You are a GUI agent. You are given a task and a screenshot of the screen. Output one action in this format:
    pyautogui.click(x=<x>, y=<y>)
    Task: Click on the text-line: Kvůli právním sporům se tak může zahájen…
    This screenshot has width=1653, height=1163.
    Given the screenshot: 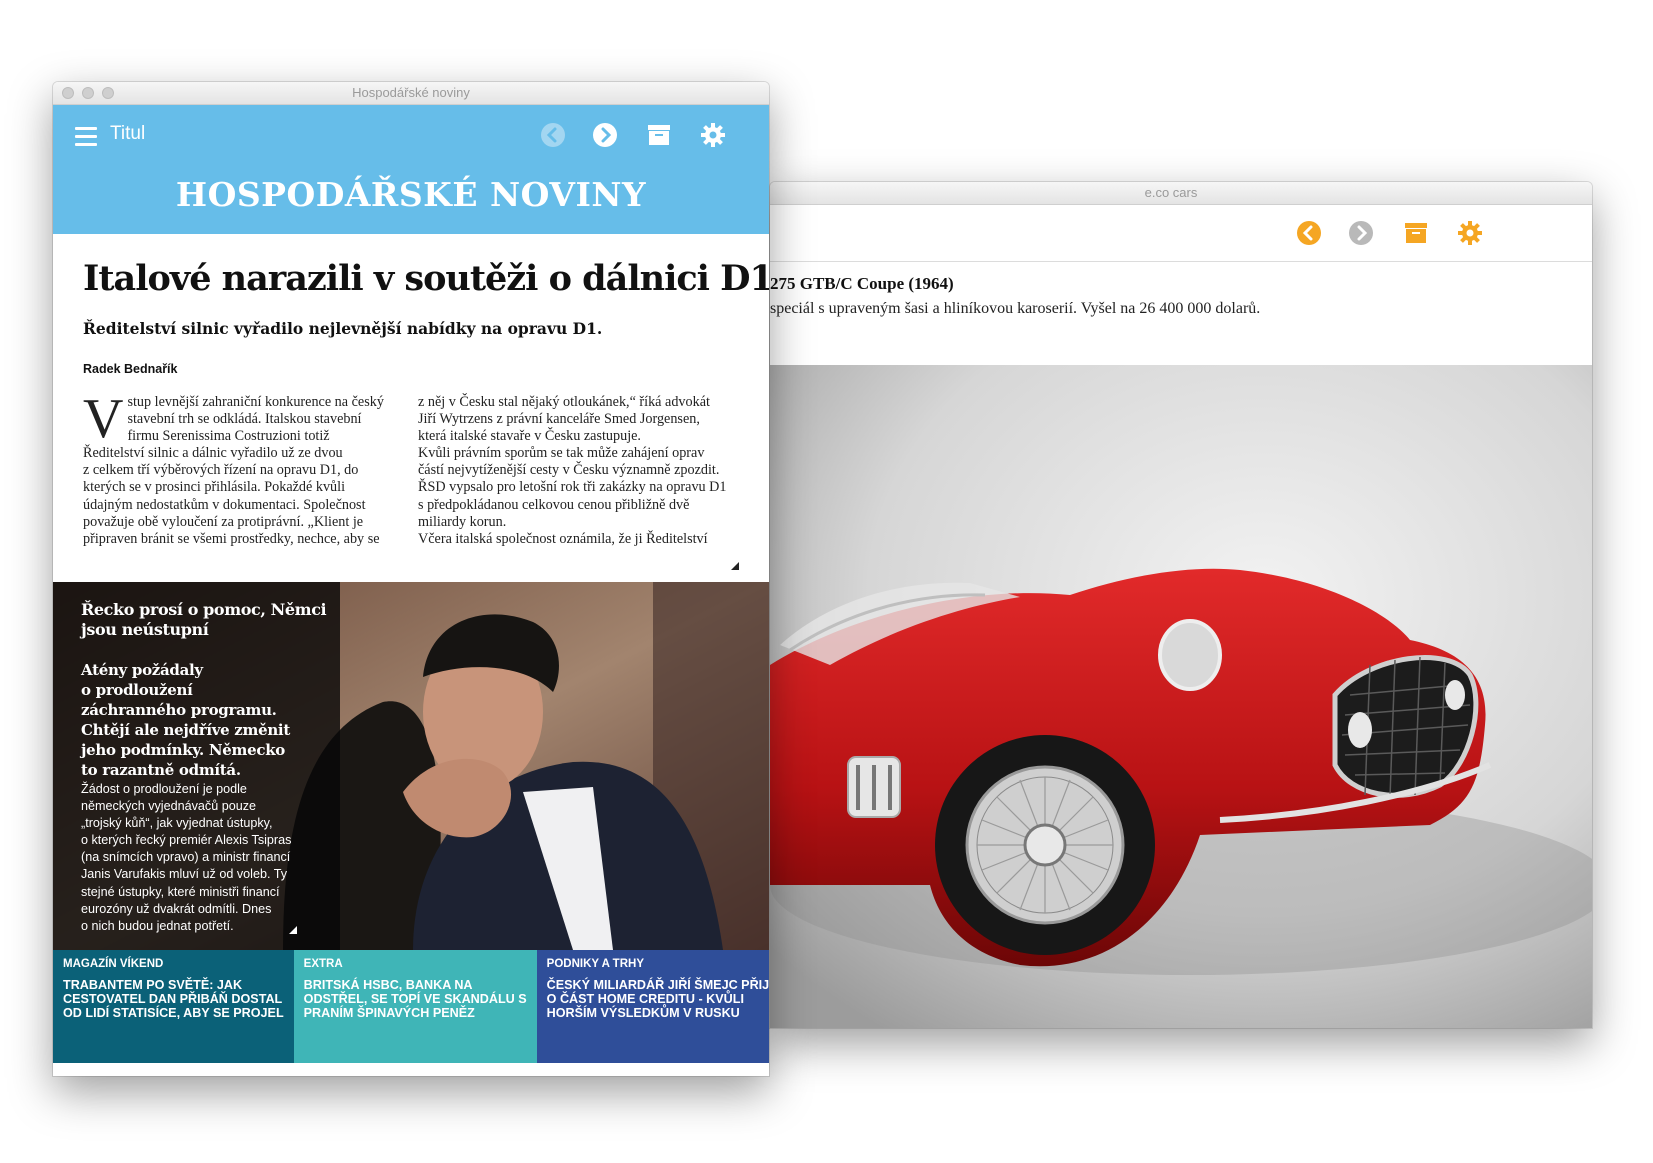 What is the action you would take?
    pyautogui.click(x=561, y=453)
    